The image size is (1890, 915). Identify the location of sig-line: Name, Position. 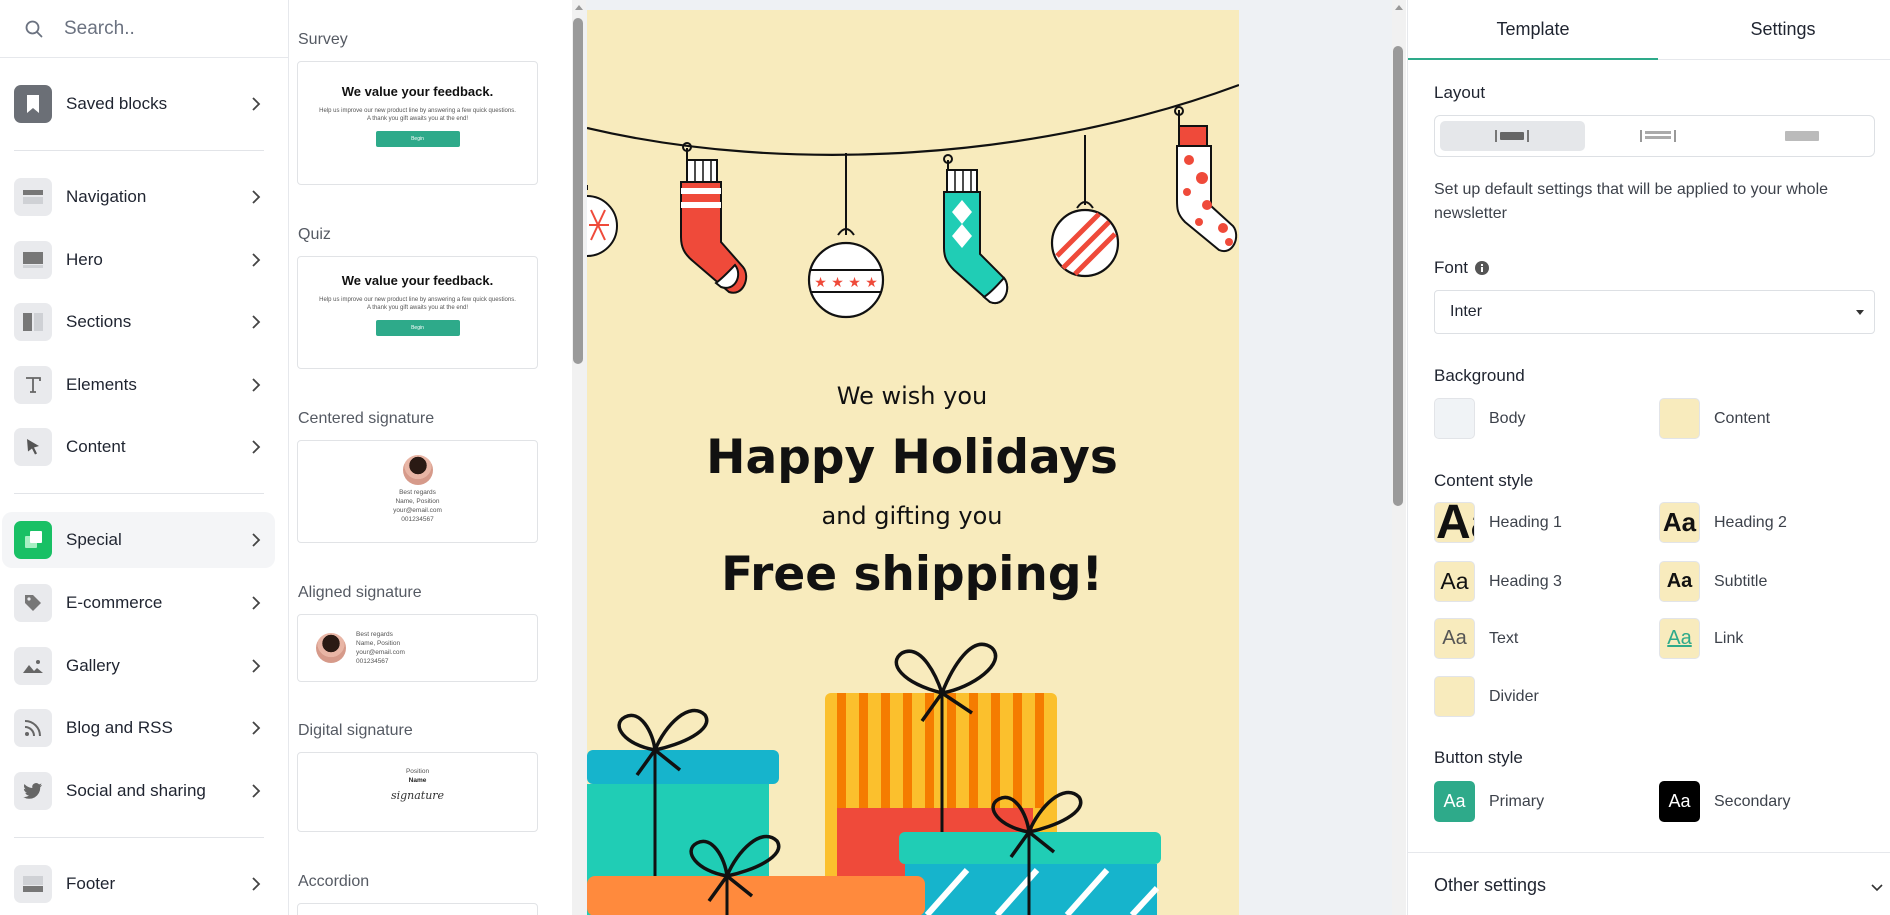
(417, 501).